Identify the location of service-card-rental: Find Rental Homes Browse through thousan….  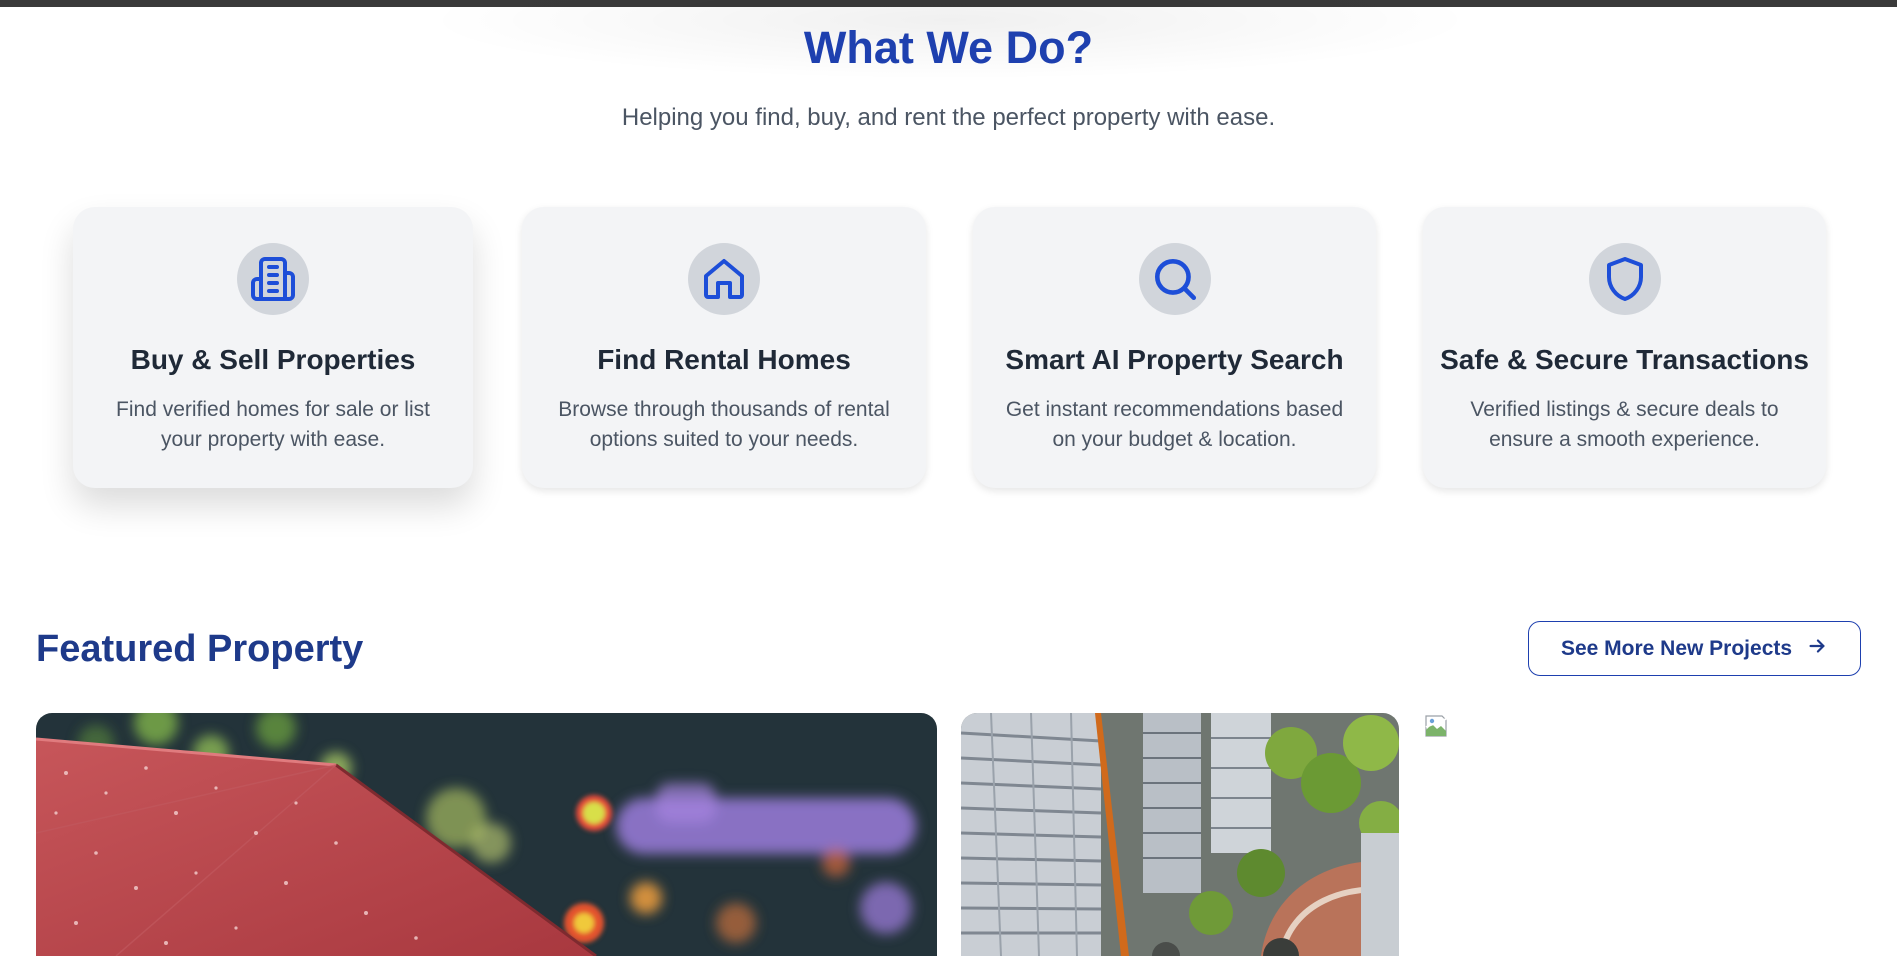
(724, 347).